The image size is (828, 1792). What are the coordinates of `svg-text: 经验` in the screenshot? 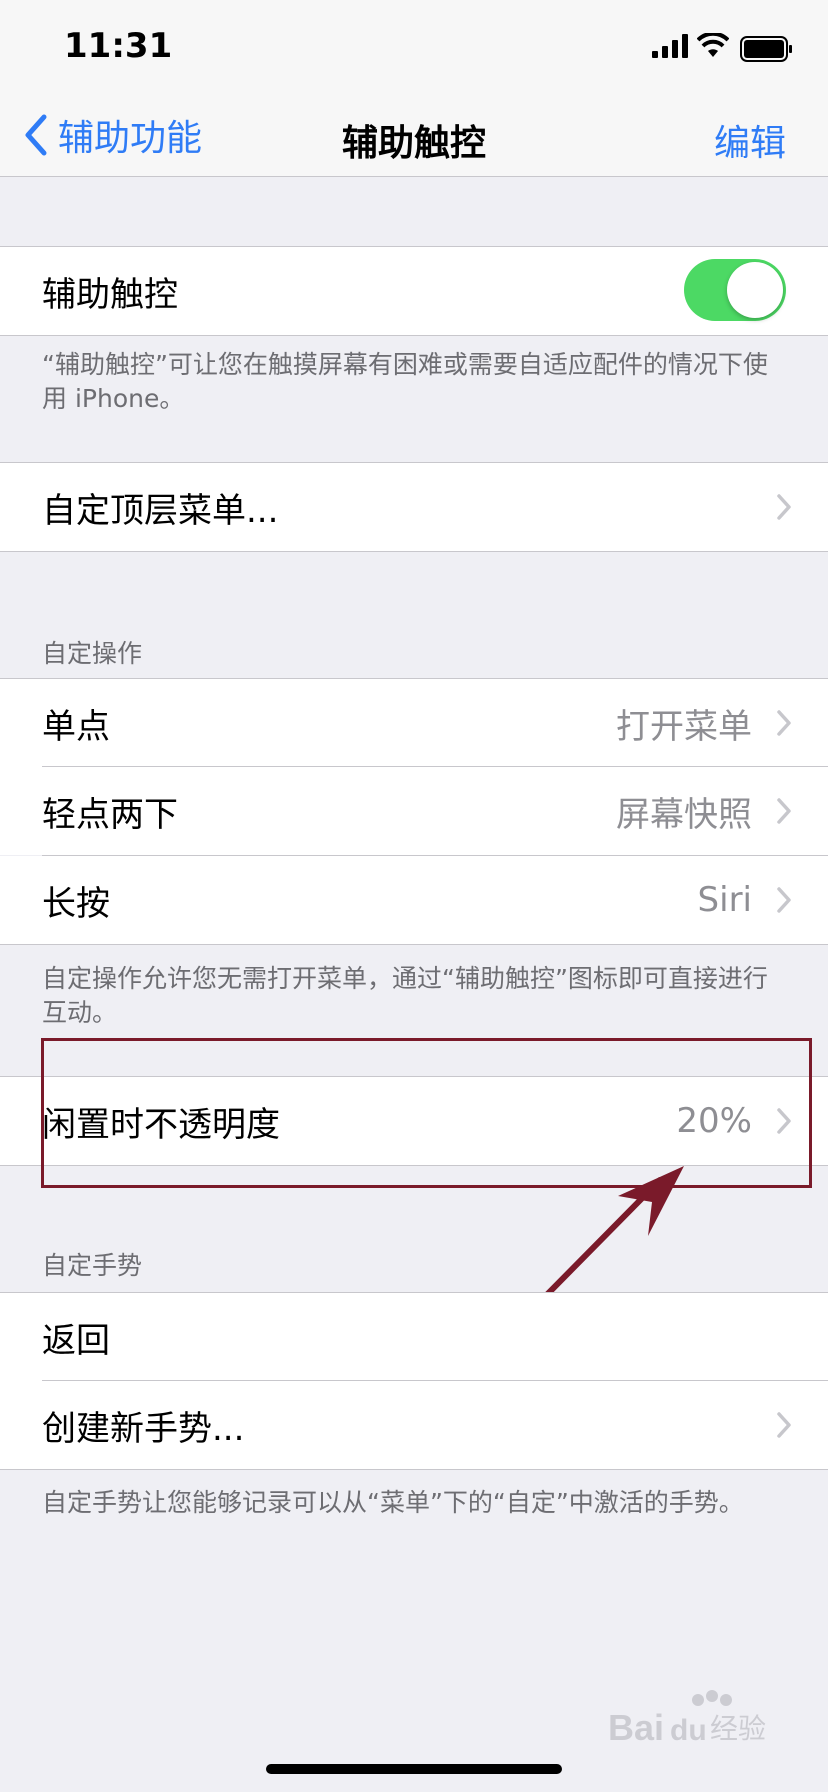 It's located at (738, 1728).